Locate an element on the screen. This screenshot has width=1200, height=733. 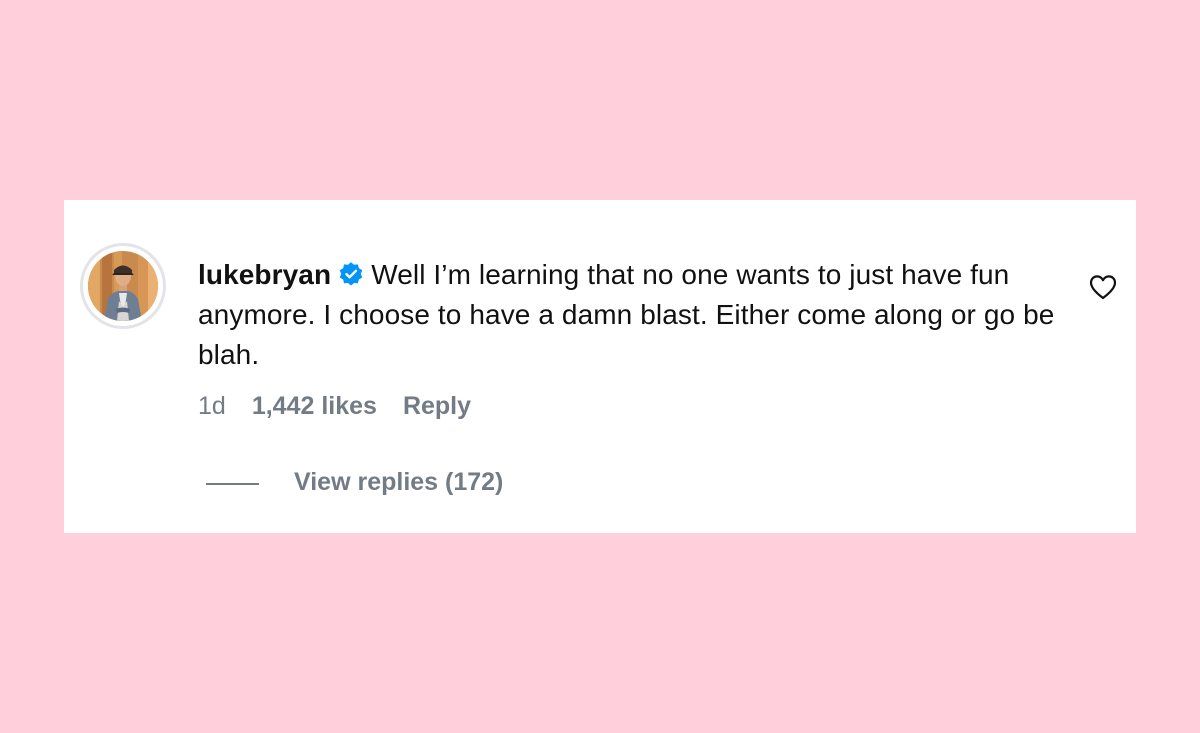
reply-button: Reply is located at coordinates (437, 406).